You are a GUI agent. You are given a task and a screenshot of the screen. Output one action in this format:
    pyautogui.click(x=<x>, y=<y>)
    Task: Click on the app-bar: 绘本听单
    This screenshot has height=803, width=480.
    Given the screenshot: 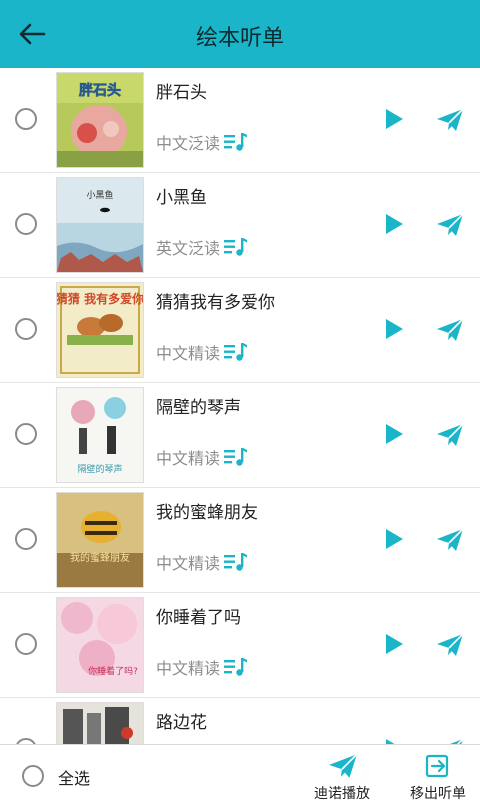 What is the action you would take?
    pyautogui.click(x=240, y=34)
    